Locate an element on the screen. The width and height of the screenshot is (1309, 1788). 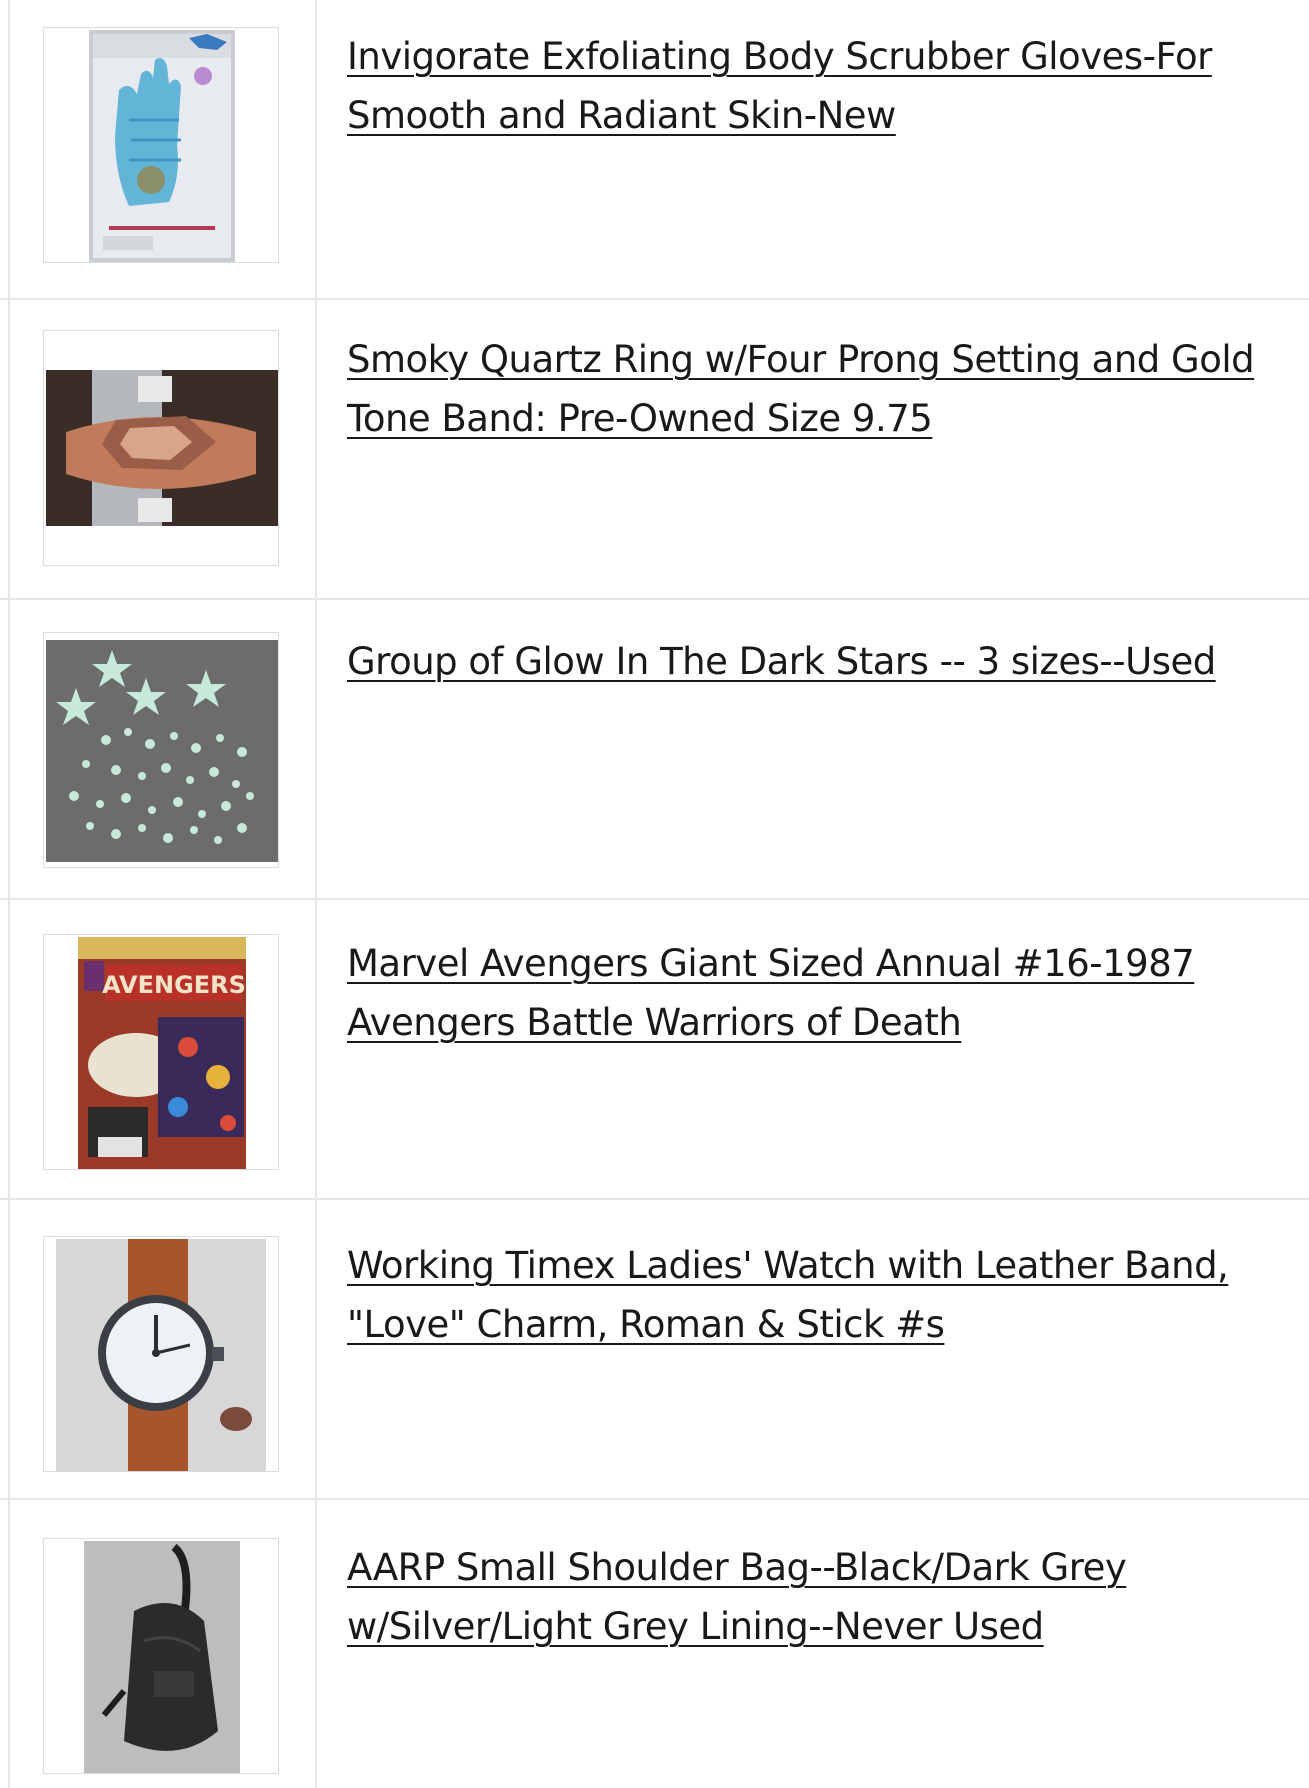
listing-thumbnail-watch is located at coordinates (161, 1354).